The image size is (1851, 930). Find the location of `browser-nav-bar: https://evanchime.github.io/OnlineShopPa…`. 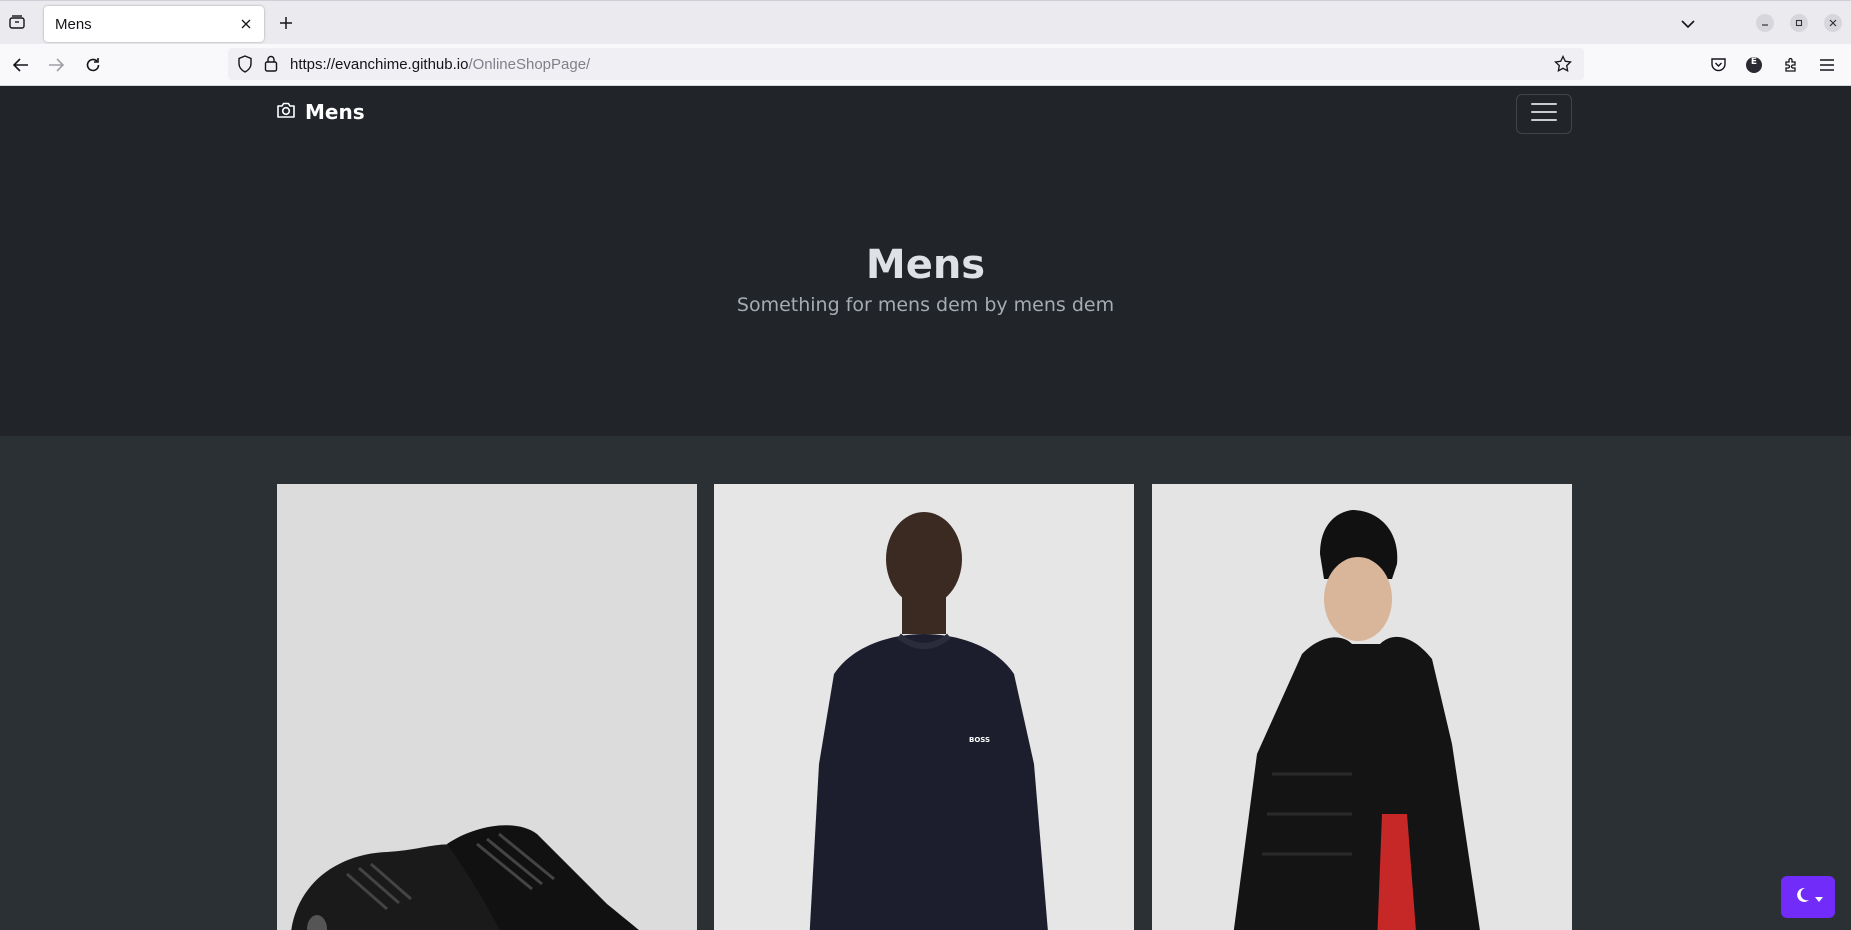

browser-nav-bar: https://evanchime.github.io/OnlineShopPa… is located at coordinates (925, 65).